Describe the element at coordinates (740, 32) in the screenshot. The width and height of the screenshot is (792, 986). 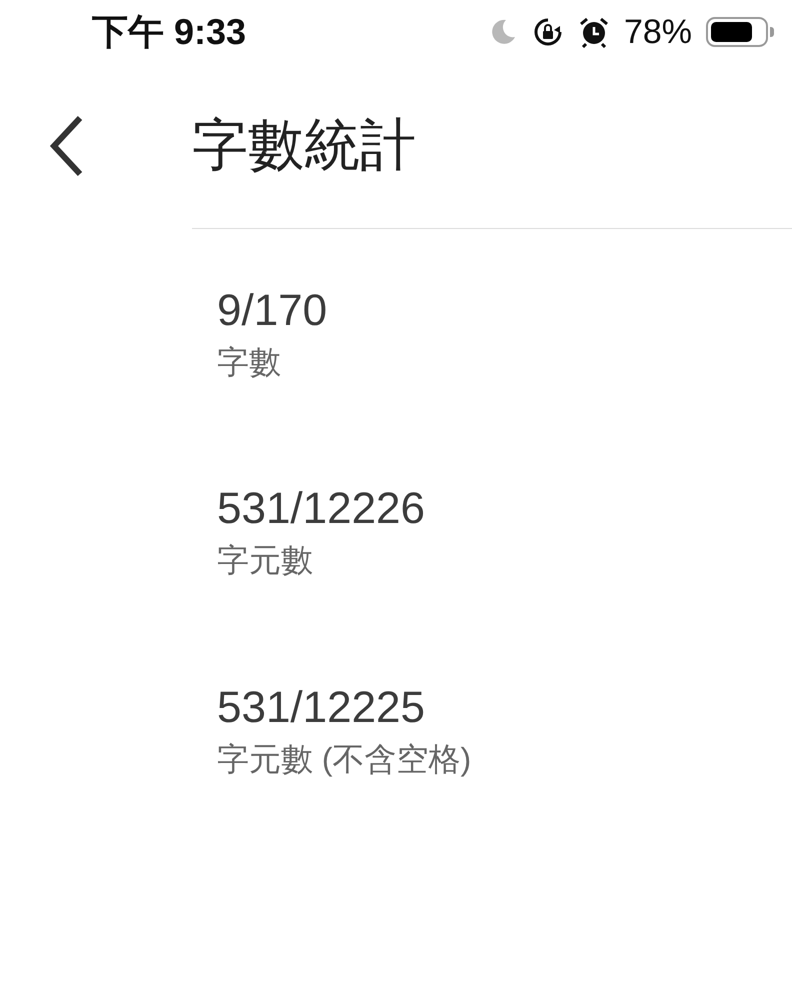
I see `battery-icon` at that location.